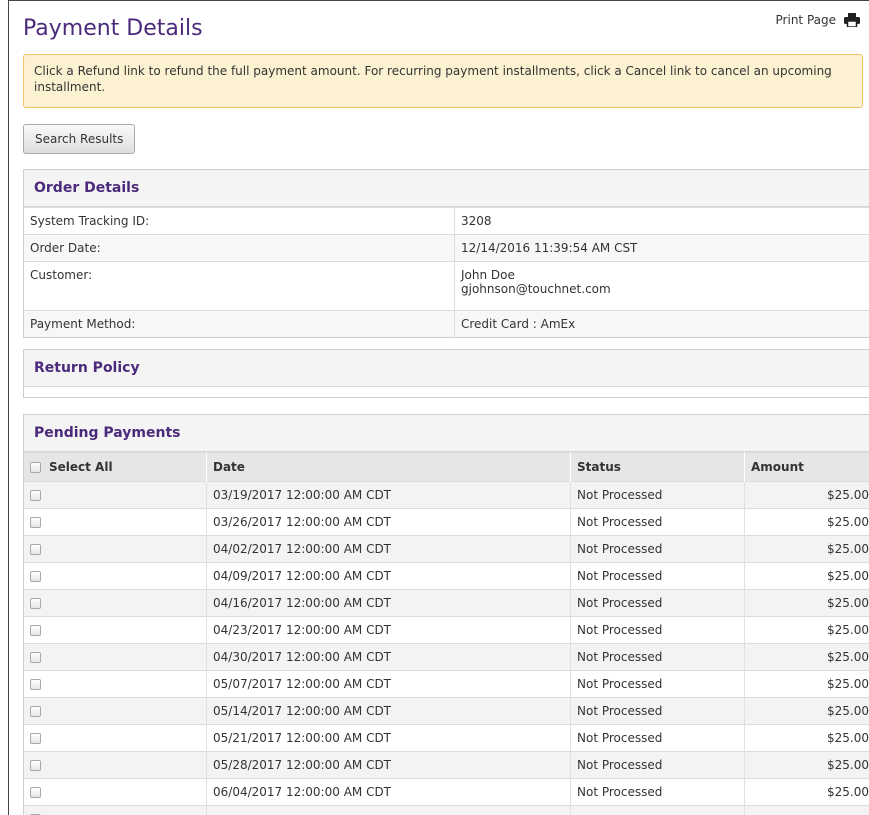  What do you see at coordinates (239, 286) in the screenshot?
I see `customer-label: Customer:` at bounding box center [239, 286].